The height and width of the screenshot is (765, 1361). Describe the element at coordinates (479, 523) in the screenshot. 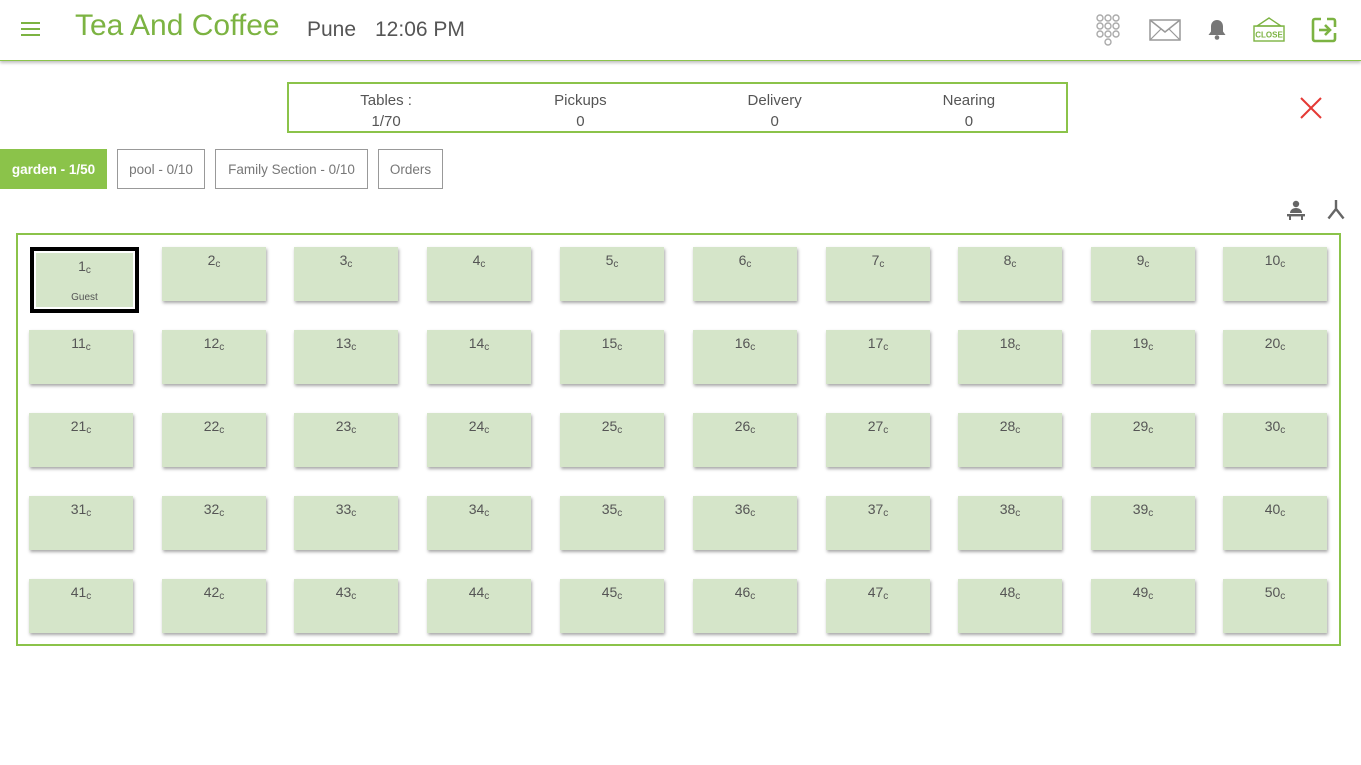

I see `table-34: 34c` at that location.